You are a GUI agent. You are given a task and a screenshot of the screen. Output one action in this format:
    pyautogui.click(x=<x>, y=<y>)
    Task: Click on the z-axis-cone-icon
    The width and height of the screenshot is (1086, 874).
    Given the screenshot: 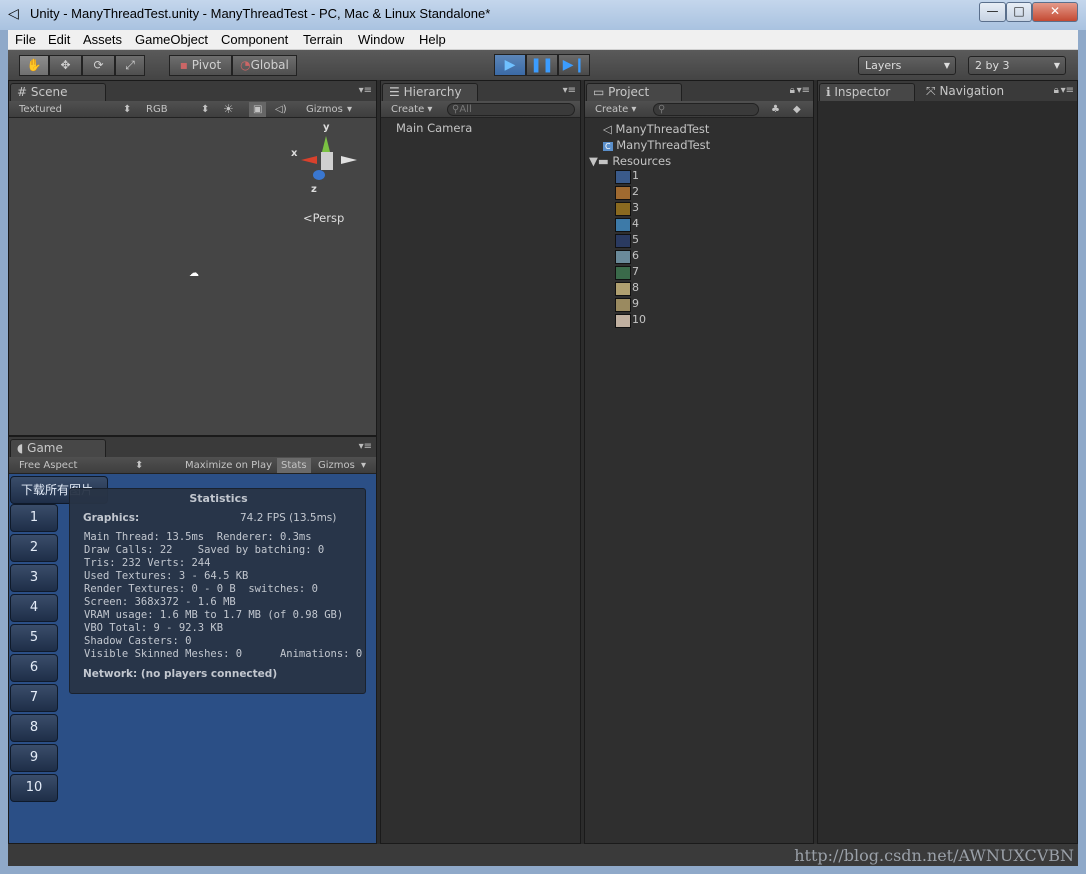 What is the action you would take?
    pyautogui.click(x=319, y=175)
    